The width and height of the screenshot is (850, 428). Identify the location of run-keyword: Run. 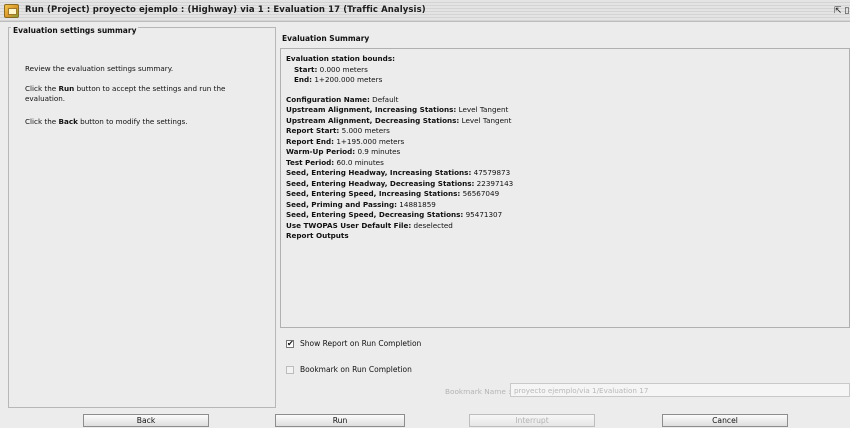
(66, 88).